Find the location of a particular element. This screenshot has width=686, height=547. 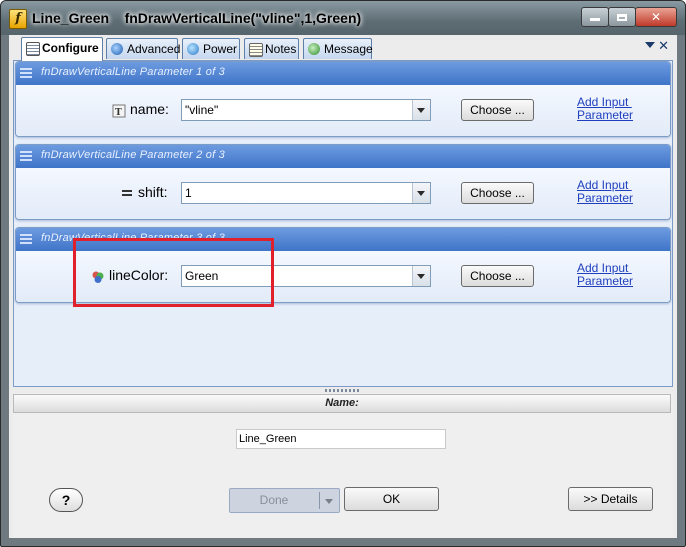

window-title-name: Line_Green is located at coordinates (71, 18).